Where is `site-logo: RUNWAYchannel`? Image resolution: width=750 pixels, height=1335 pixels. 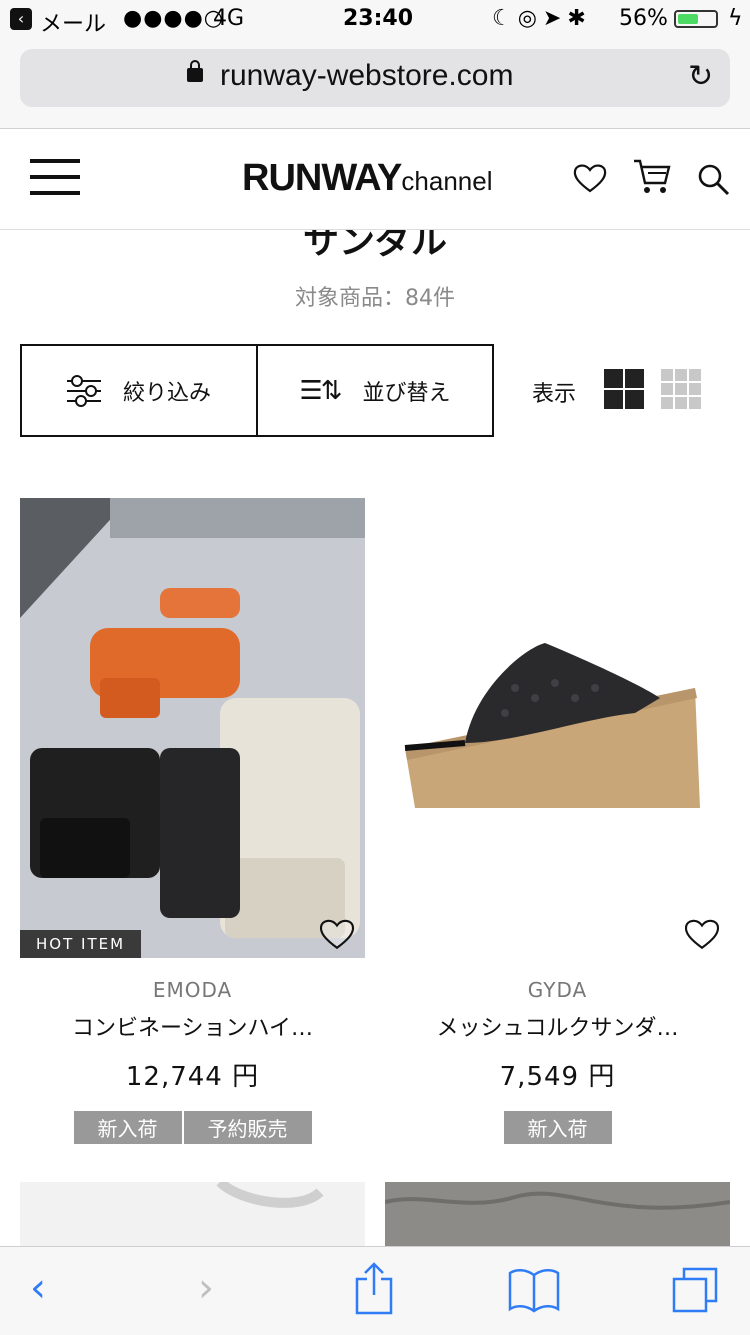 site-logo: RUNWAYchannel is located at coordinates (367, 178).